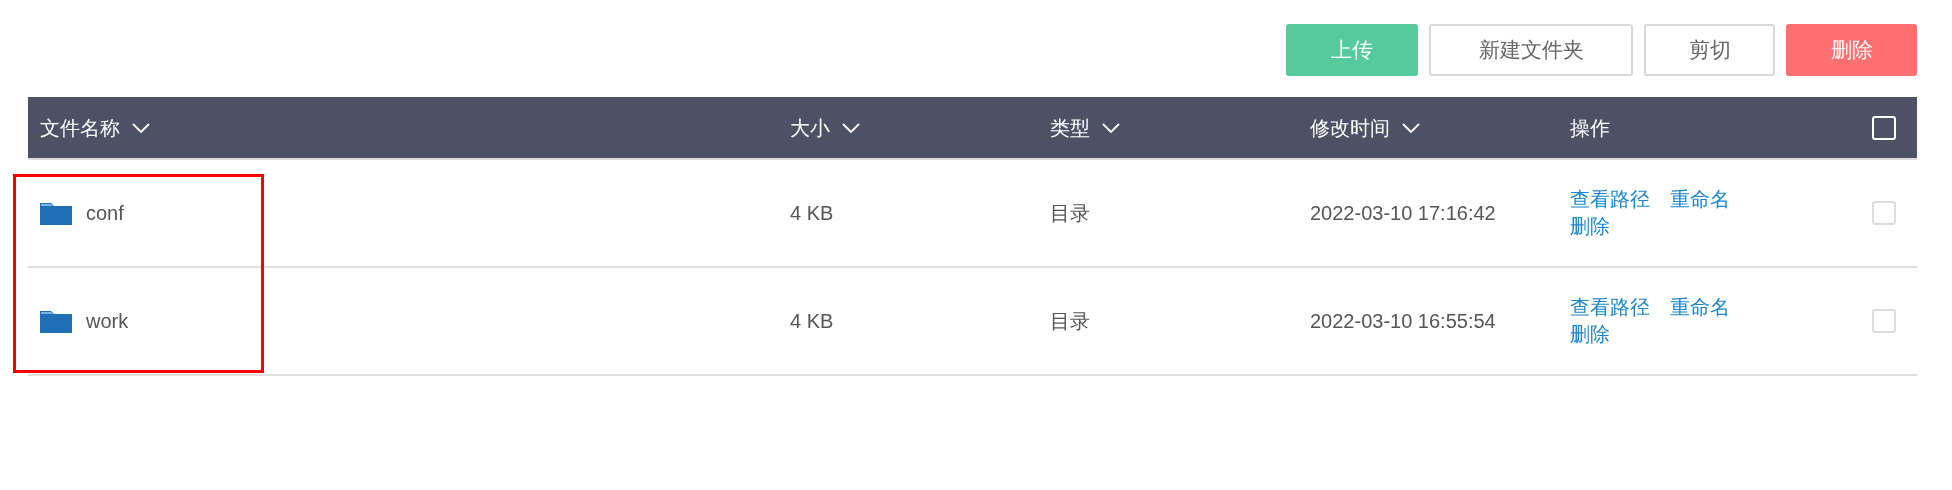  I want to click on toolbar-button: 剪切, so click(1709, 50).